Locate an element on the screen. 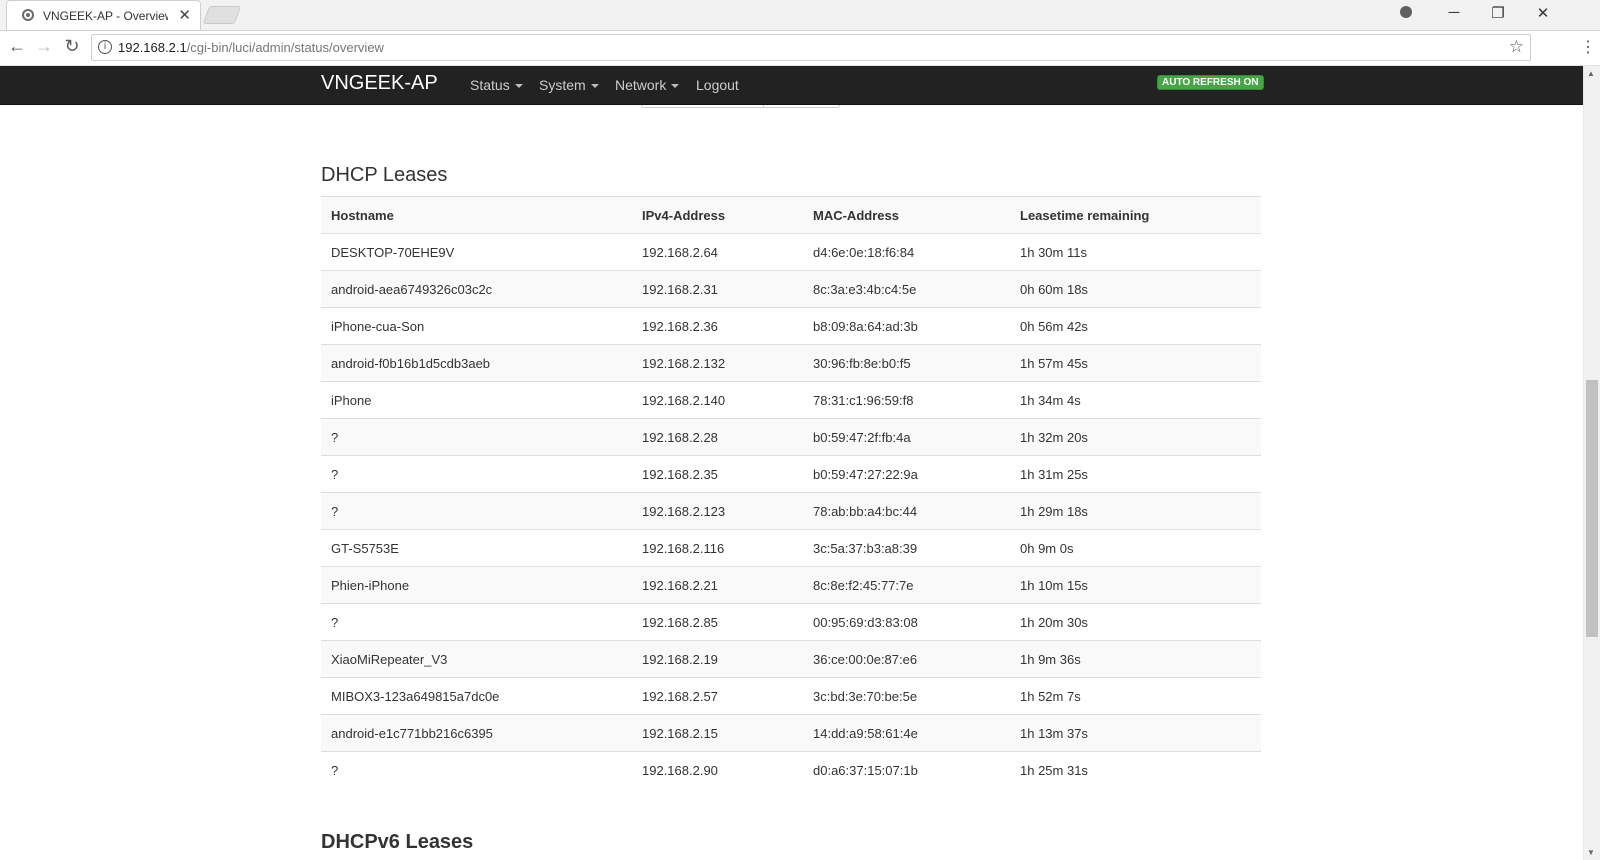 Image resolution: width=1600 pixels, height=860 pixels. menu-status: Status is located at coordinates (496, 85).